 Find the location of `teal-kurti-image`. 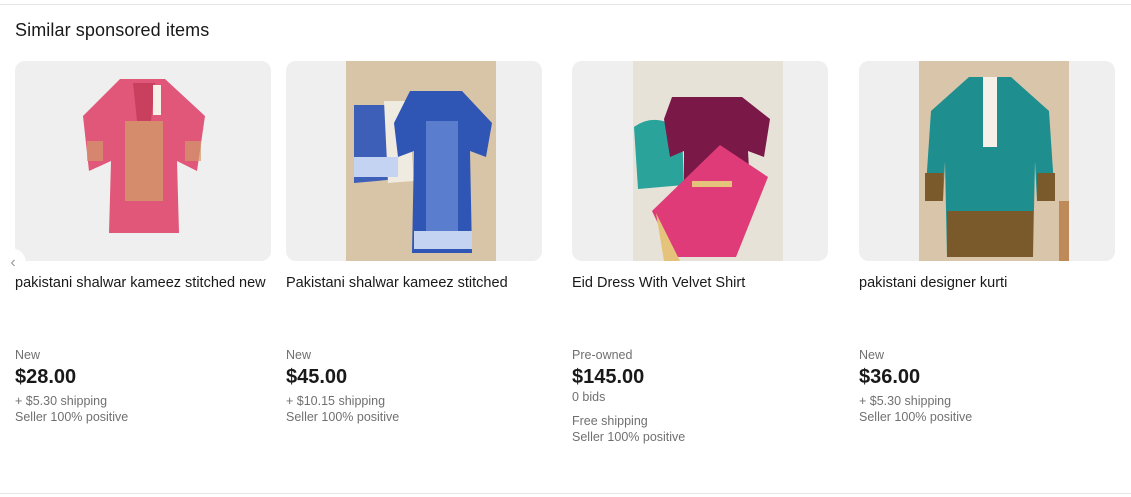

teal-kurti-image is located at coordinates (987, 161).